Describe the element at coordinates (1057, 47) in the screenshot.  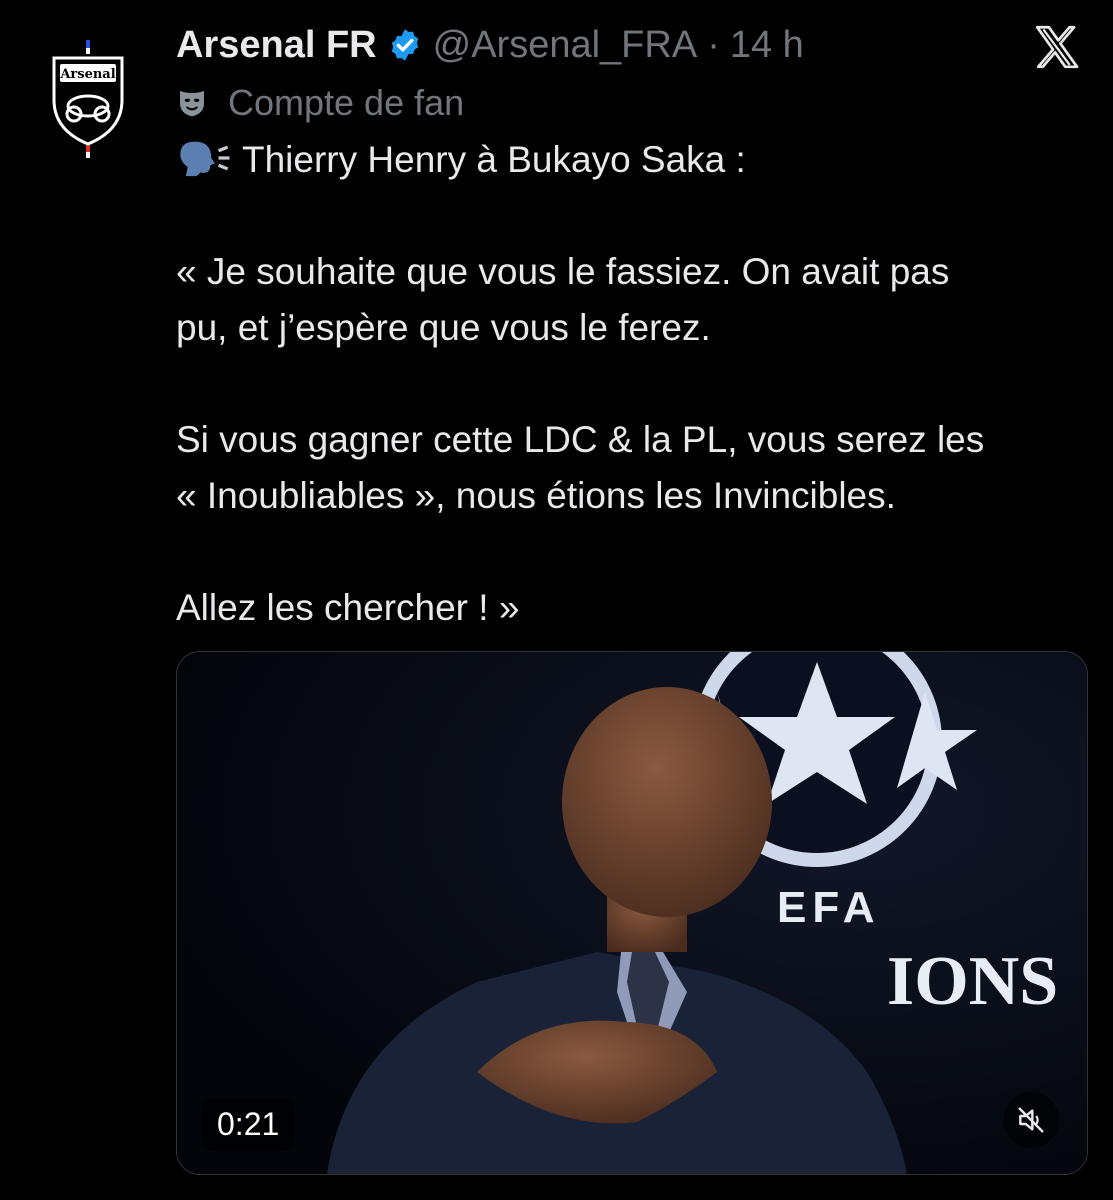
I see `x-logo-icon` at that location.